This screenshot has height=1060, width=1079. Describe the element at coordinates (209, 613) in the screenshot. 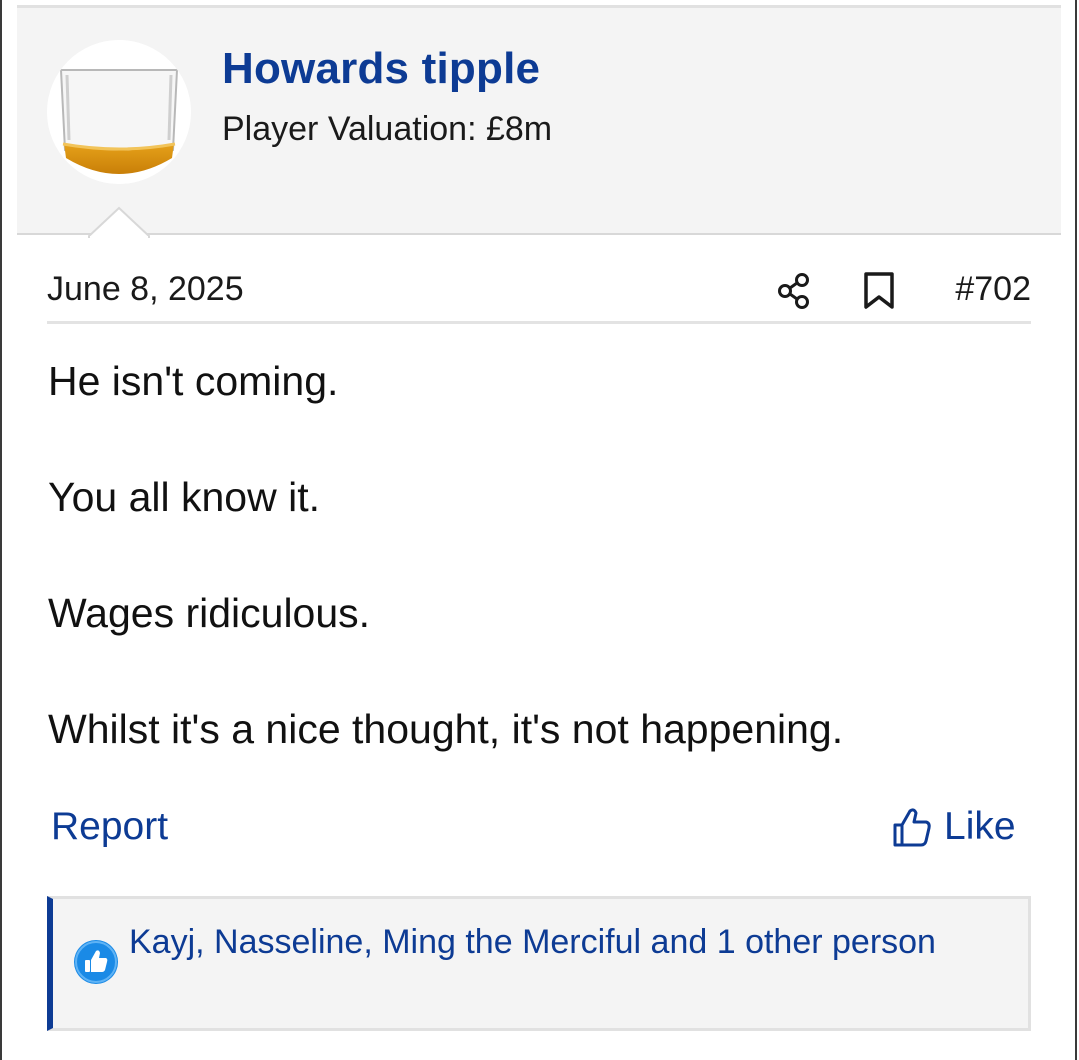

I see `post-paragraph: Wages ridiculous.` at that location.